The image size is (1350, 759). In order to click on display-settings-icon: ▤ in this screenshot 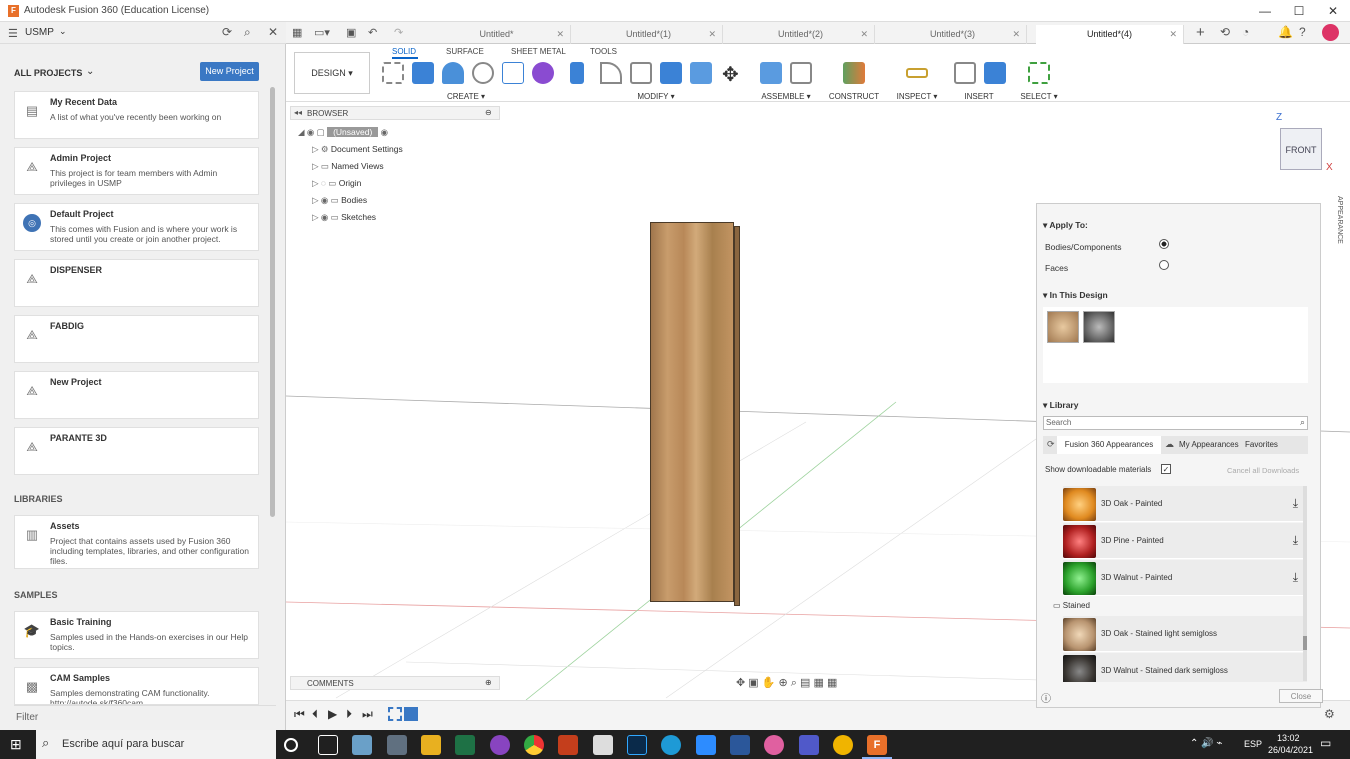, I will do `click(805, 683)`.